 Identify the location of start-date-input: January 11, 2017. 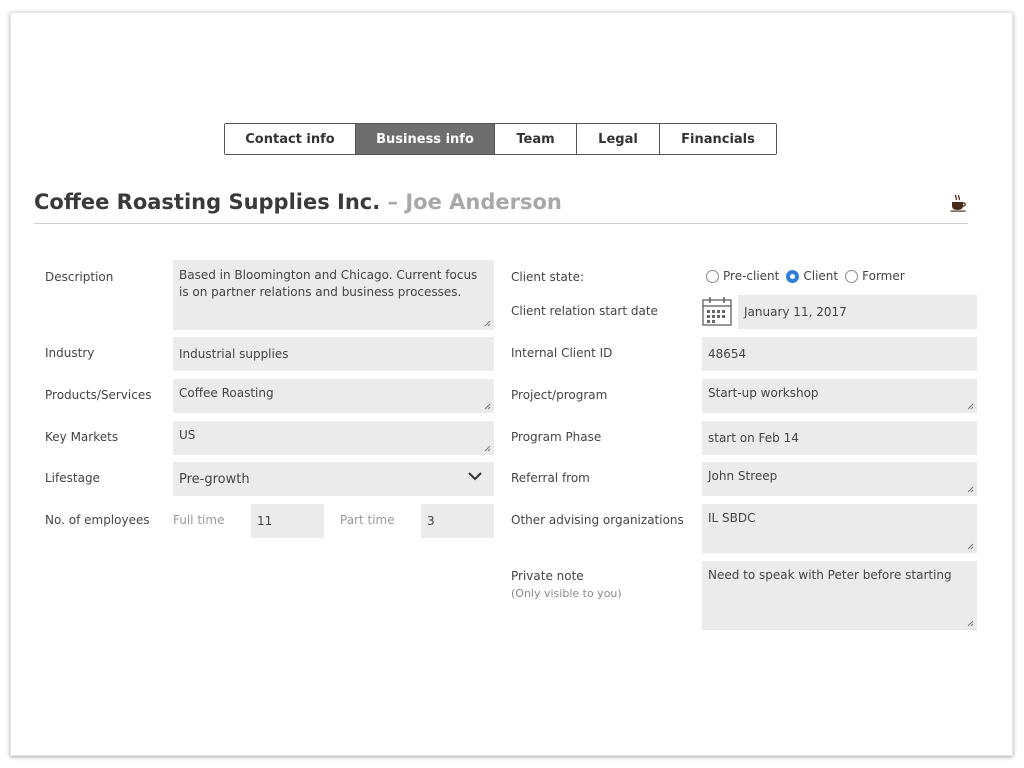
(857, 312).